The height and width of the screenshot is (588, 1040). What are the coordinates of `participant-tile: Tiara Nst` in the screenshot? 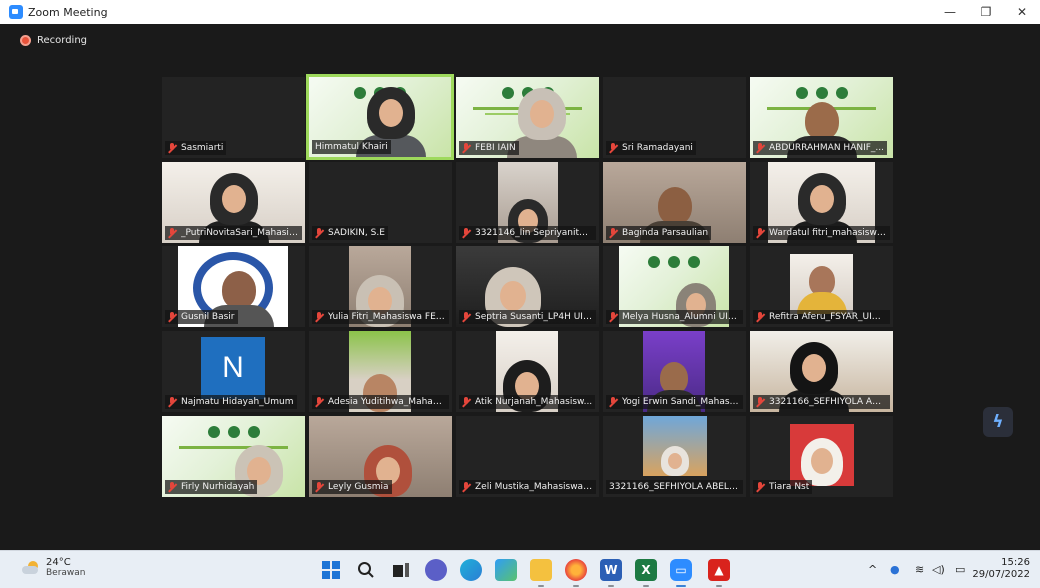 It's located at (821, 456).